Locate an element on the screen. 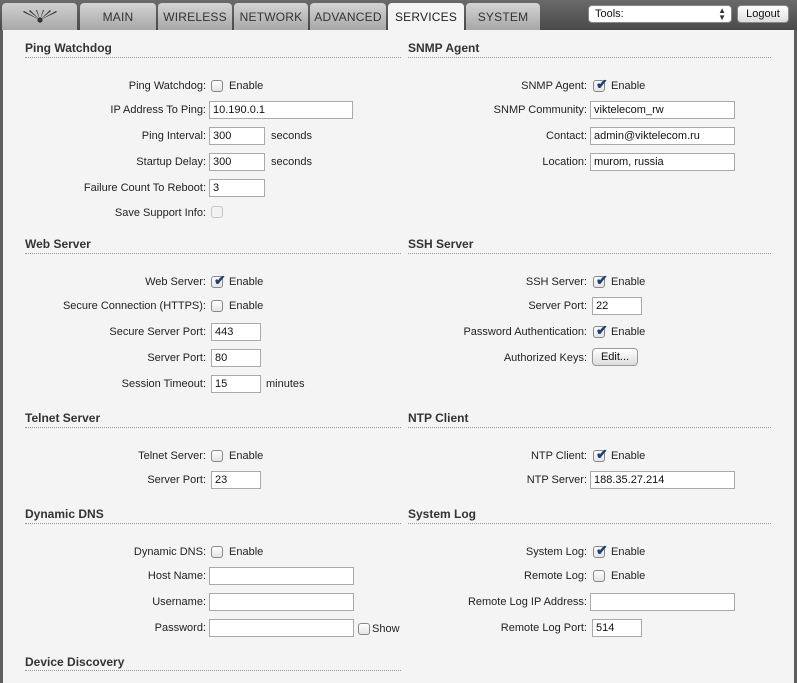  ping-ip-input is located at coordinates (281, 110).